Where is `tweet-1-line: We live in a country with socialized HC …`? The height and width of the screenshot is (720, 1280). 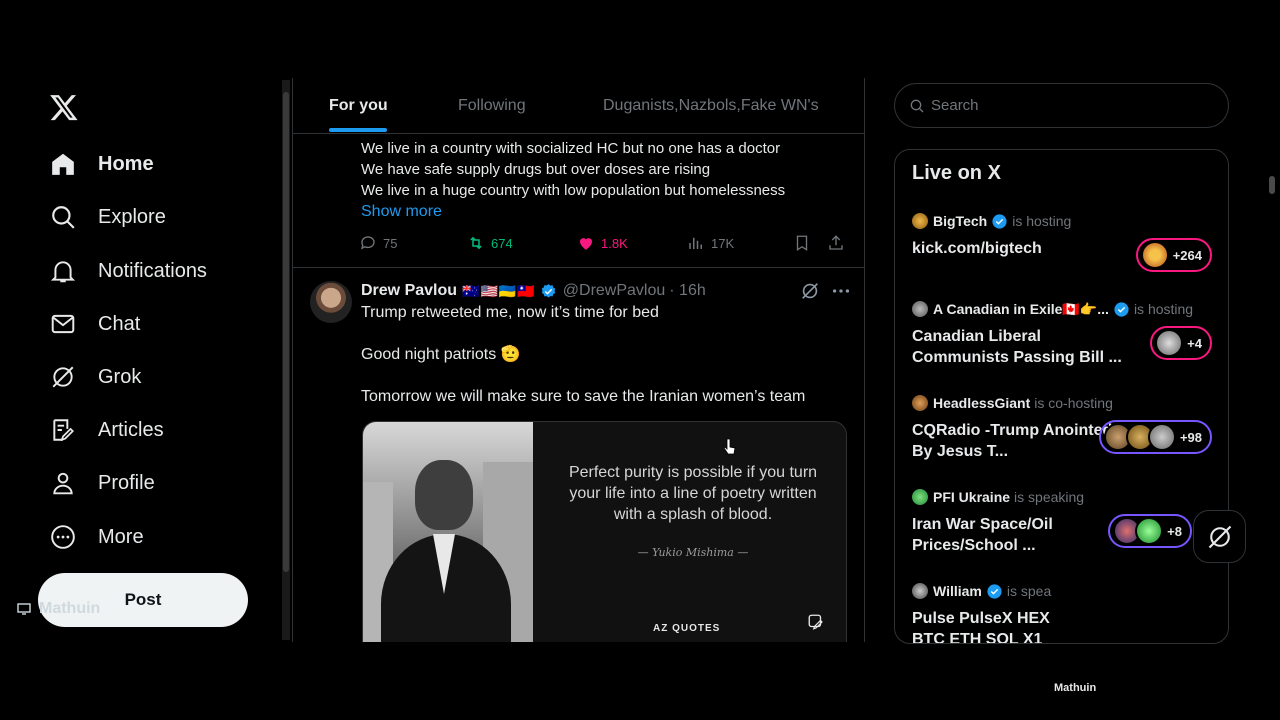 tweet-1-line: We live in a country with socialized HC … is located at coordinates (571, 148).